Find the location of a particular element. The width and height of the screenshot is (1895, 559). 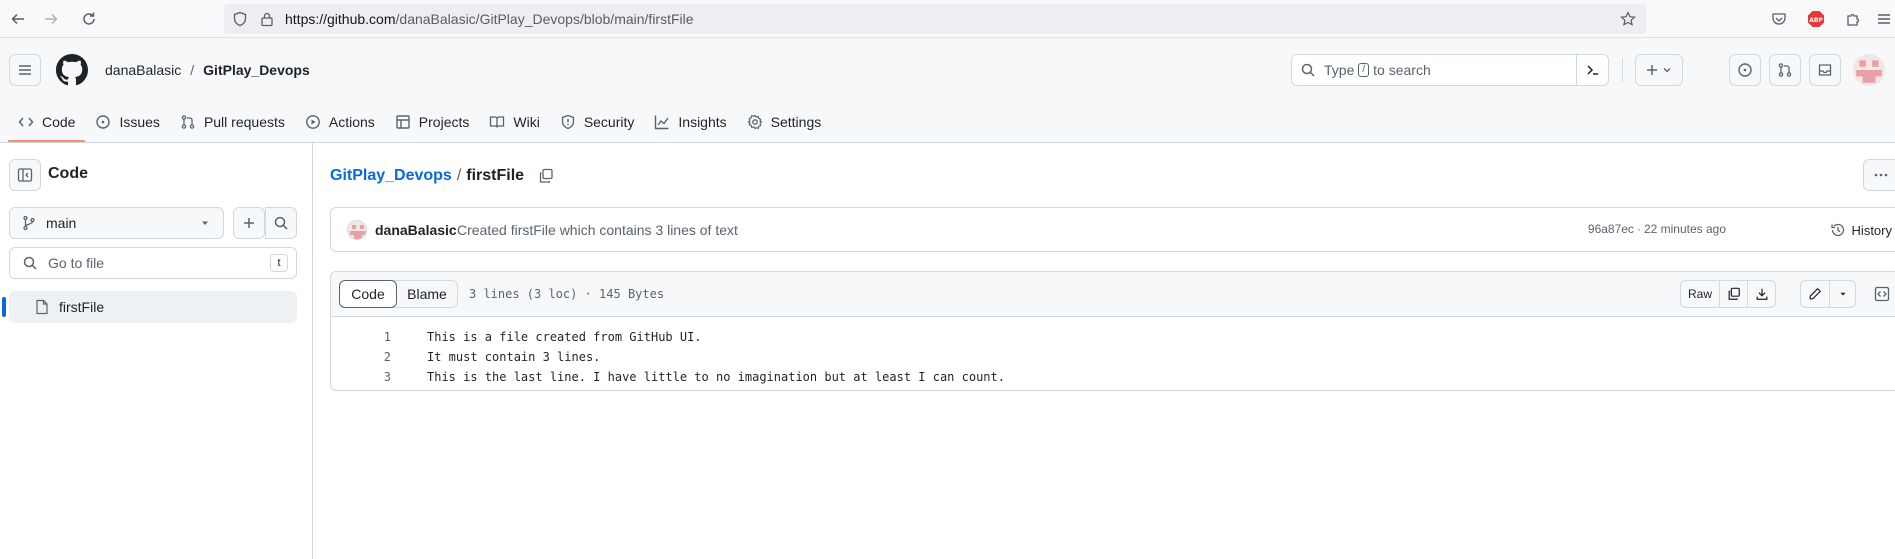

code-square-icon is located at coordinates (1882, 294).